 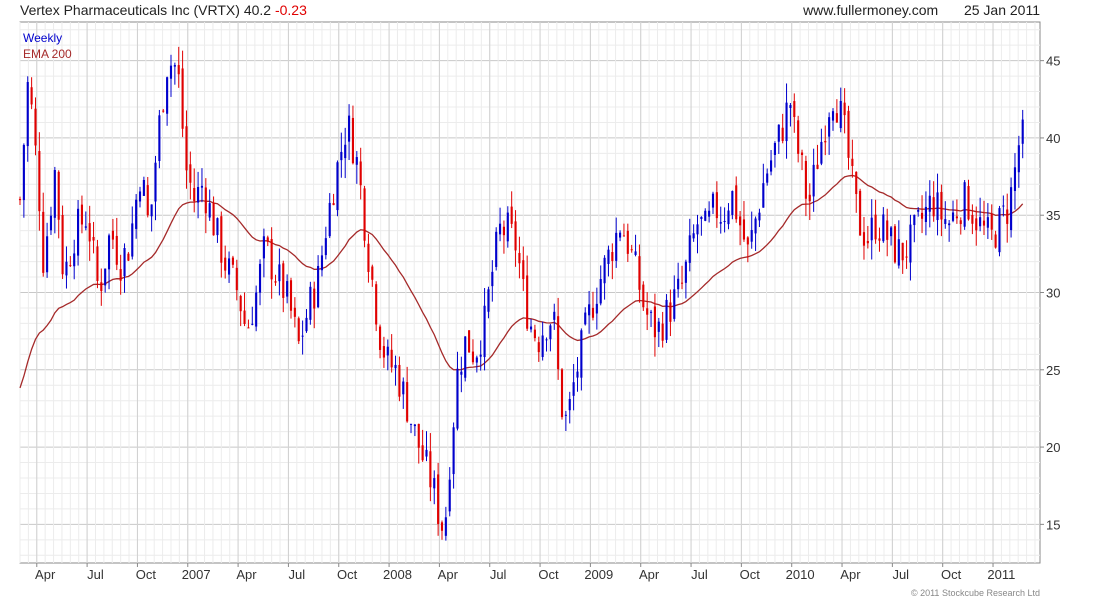 I want to click on y-tick-label: 15, so click(x=1053, y=524).